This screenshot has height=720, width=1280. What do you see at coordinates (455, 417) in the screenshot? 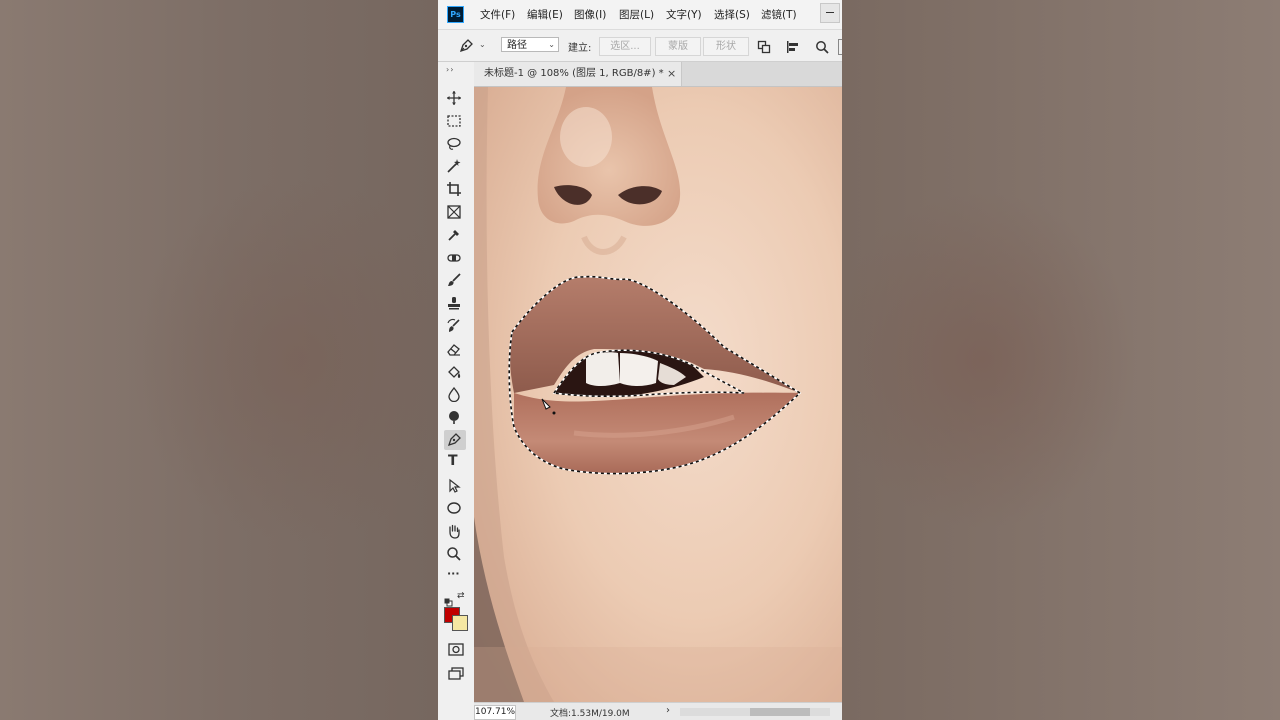
I see `dodge-tool-icon` at bounding box center [455, 417].